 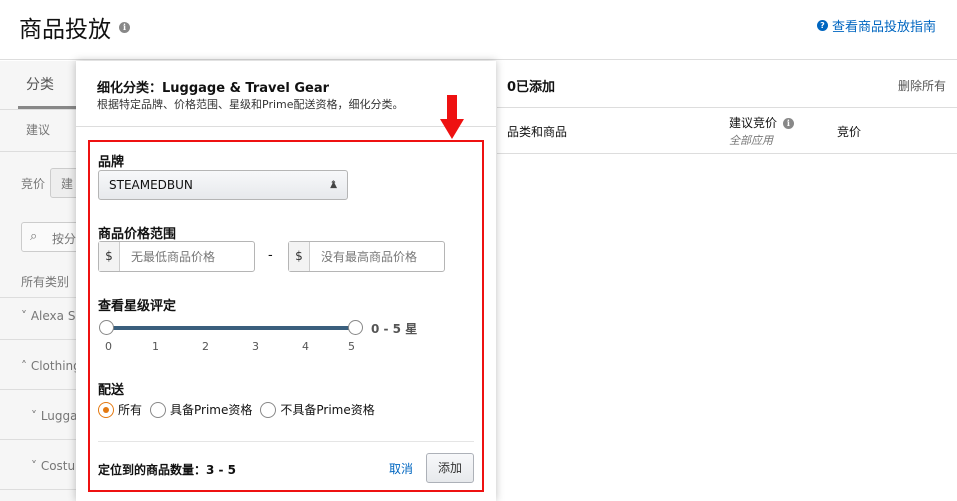 What do you see at coordinates (51, 237) in the screenshot?
I see `category-search-input: ⌕ 按分` at bounding box center [51, 237].